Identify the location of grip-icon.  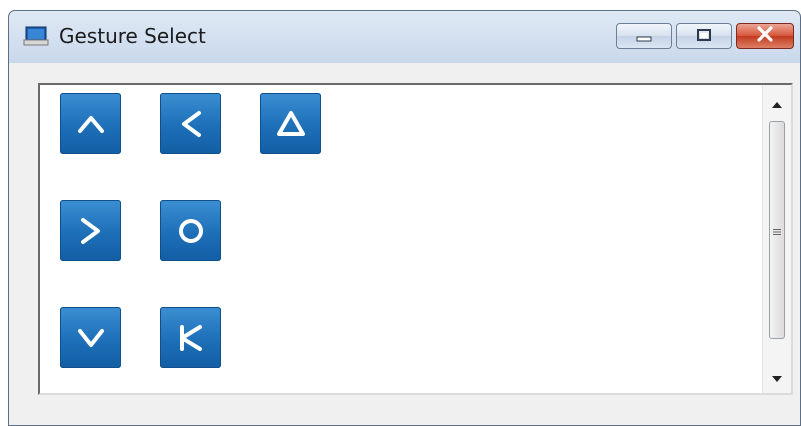
(777, 230).